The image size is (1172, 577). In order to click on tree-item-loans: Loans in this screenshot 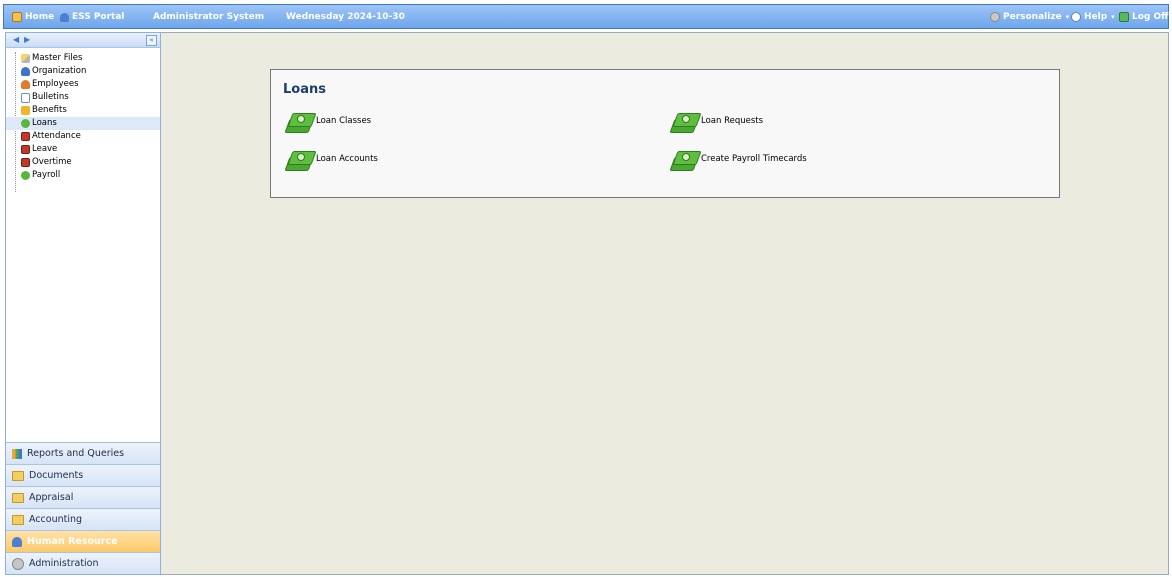, I will do `click(83, 123)`.